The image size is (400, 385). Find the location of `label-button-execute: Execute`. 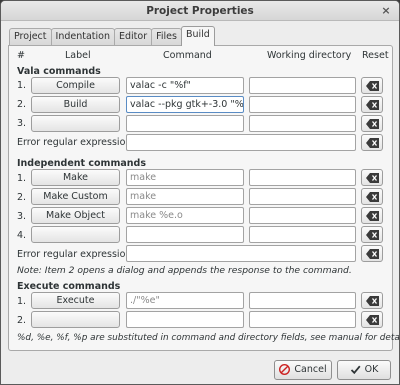

label-button-execute: Execute is located at coordinates (75, 300).